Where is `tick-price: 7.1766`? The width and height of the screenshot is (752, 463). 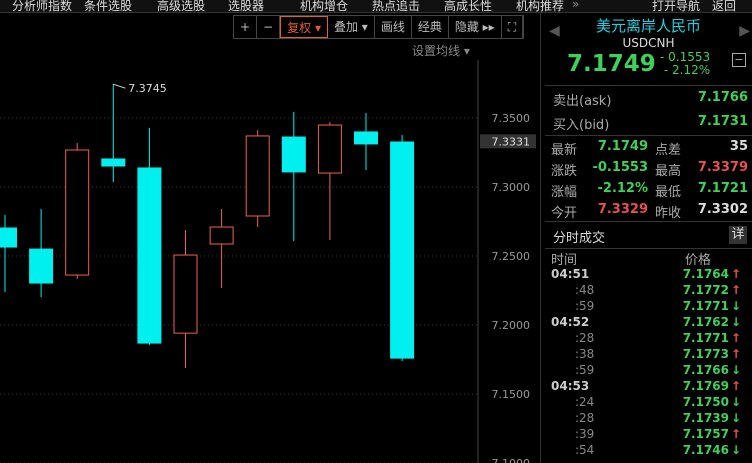
tick-price: 7.1766 is located at coordinates (705, 370).